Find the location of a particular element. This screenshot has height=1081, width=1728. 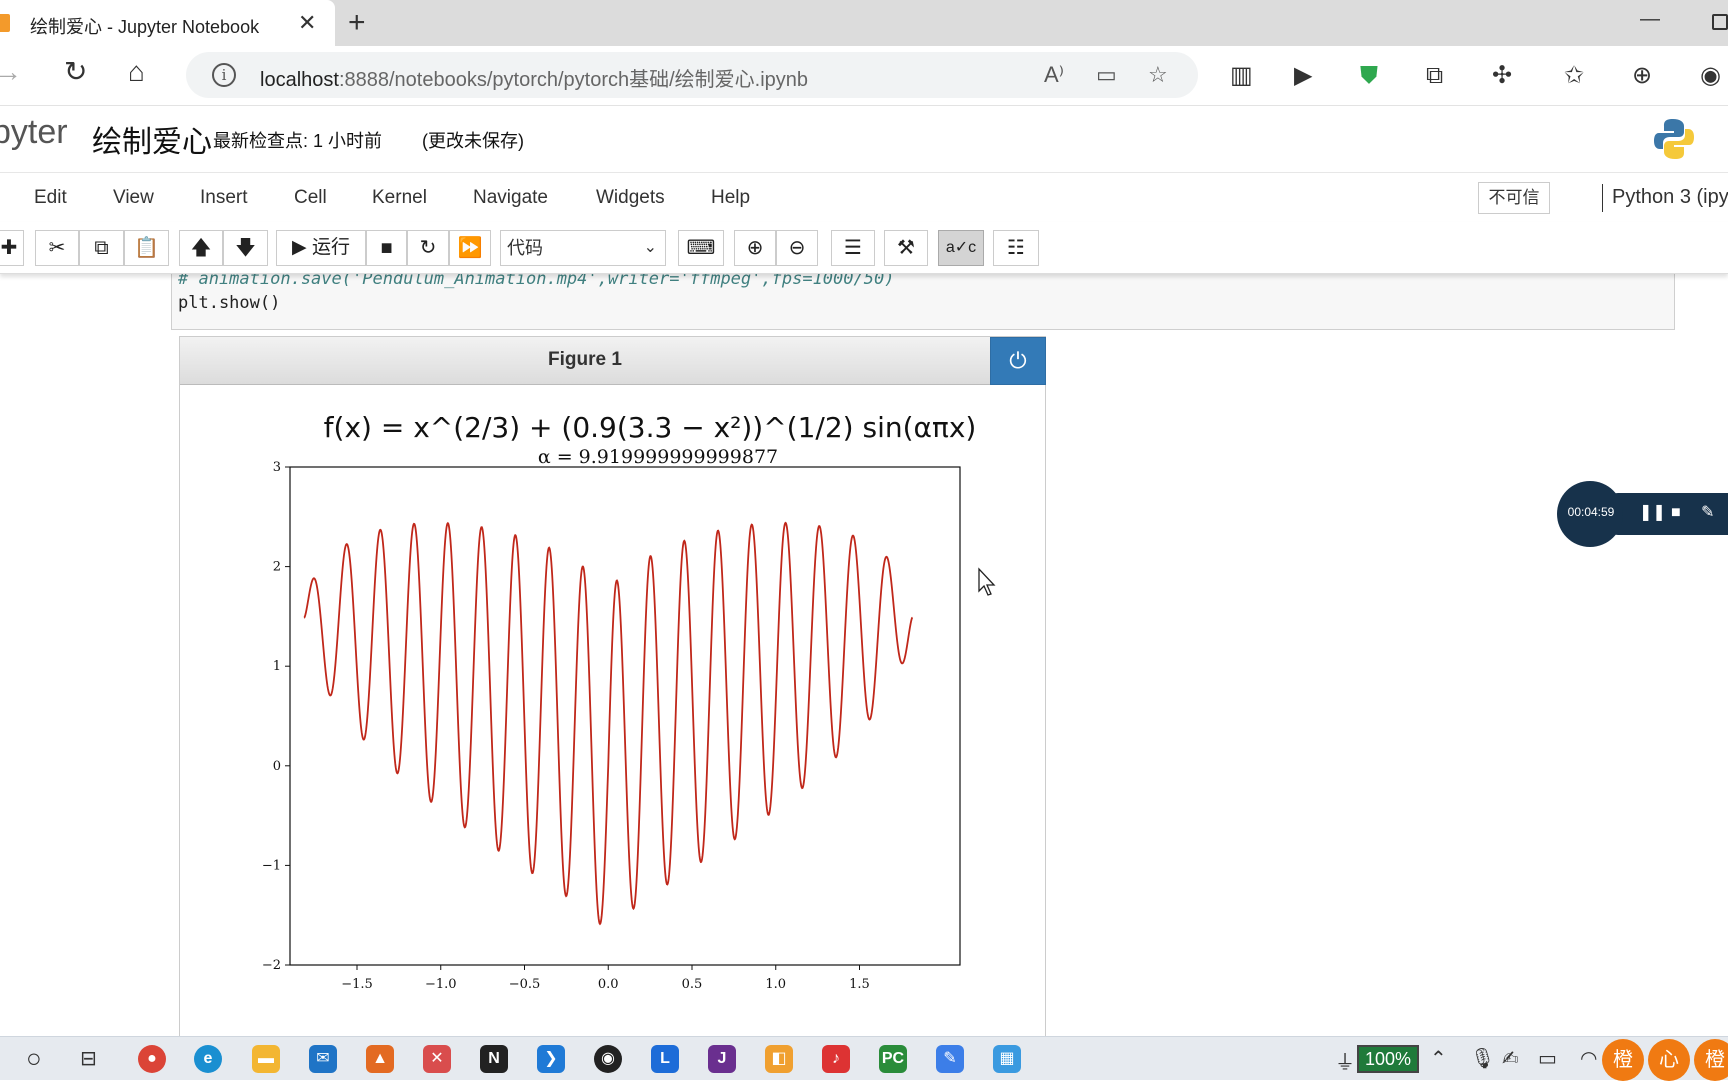

site-info-icon: i is located at coordinates (224, 75).